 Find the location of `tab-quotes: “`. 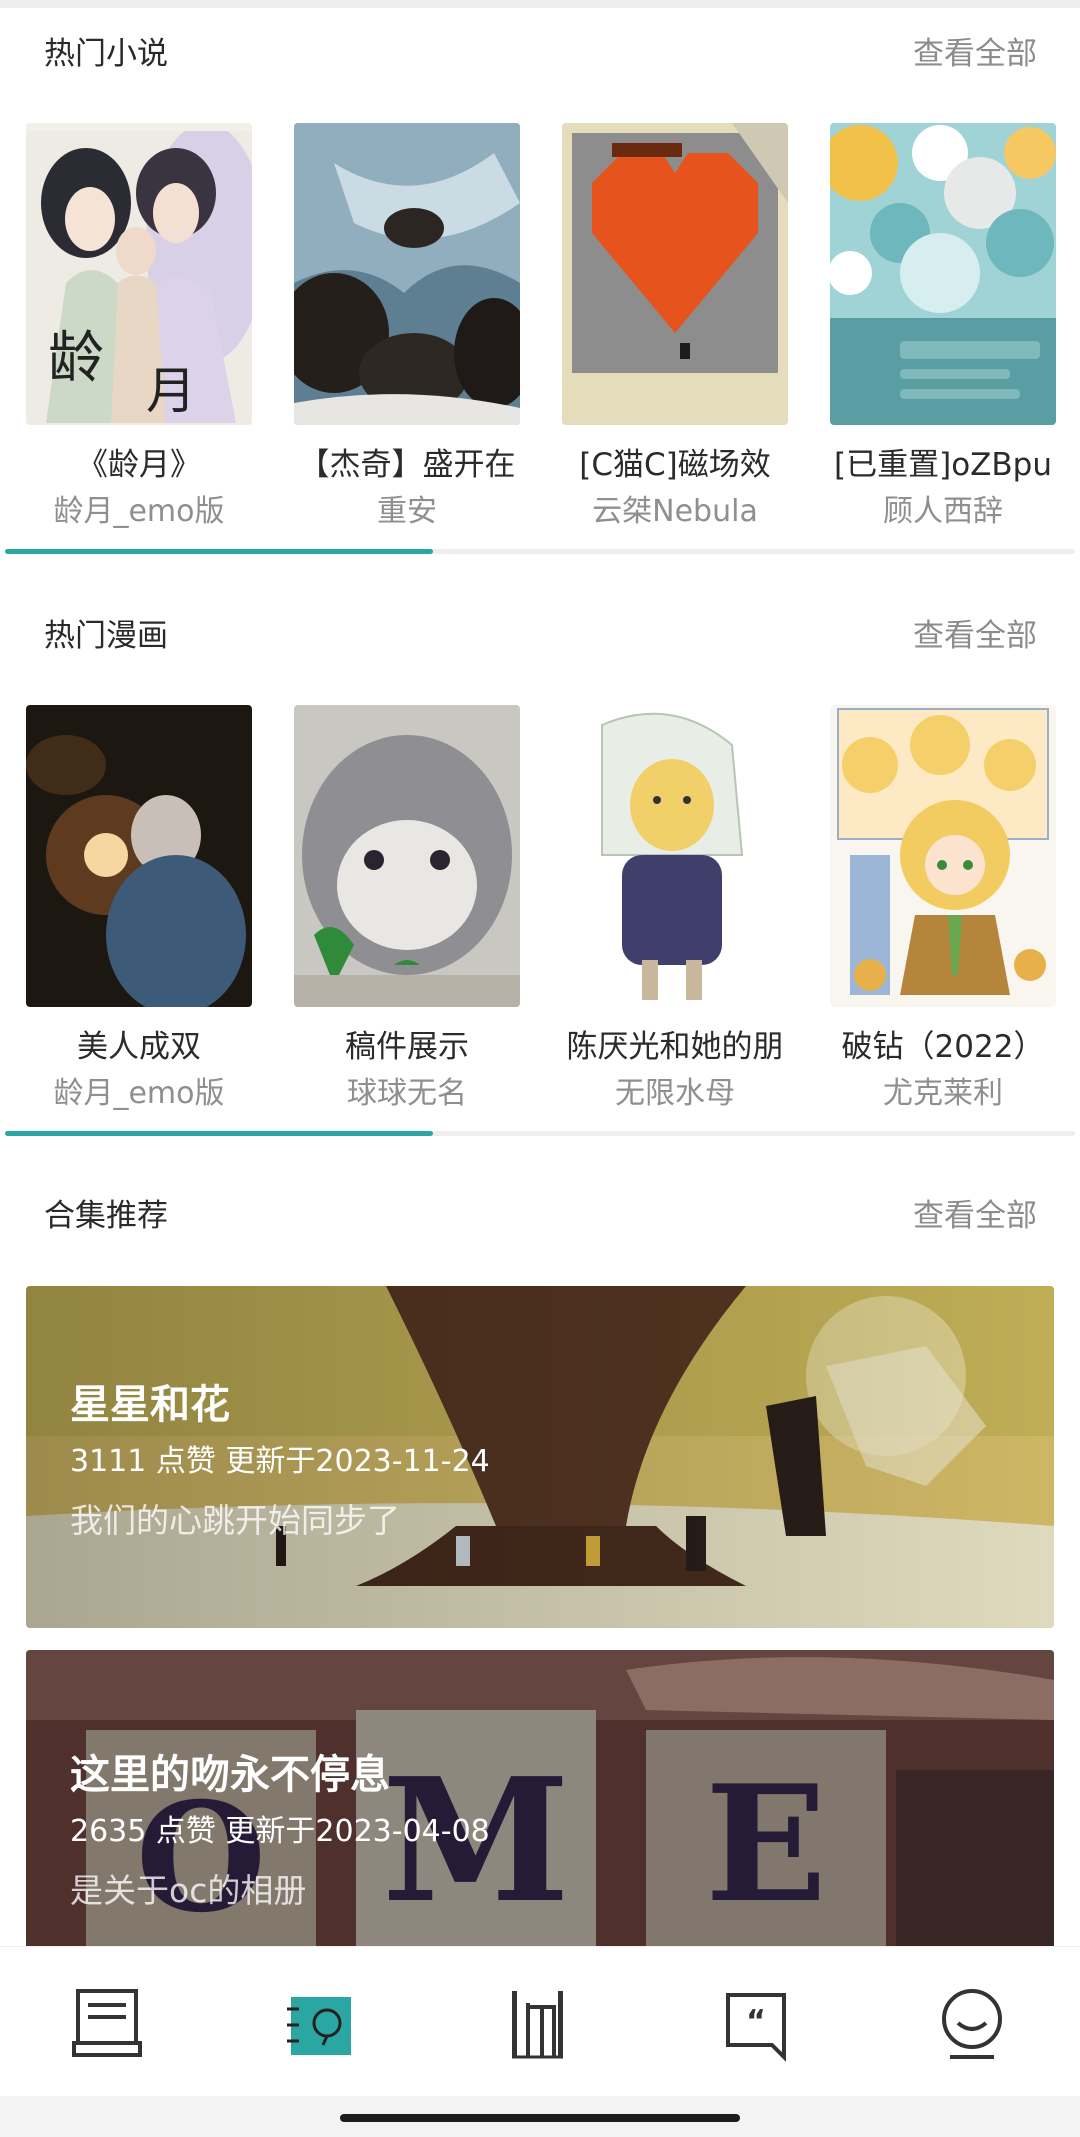

tab-quotes: “ is located at coordinates (756, 2025).